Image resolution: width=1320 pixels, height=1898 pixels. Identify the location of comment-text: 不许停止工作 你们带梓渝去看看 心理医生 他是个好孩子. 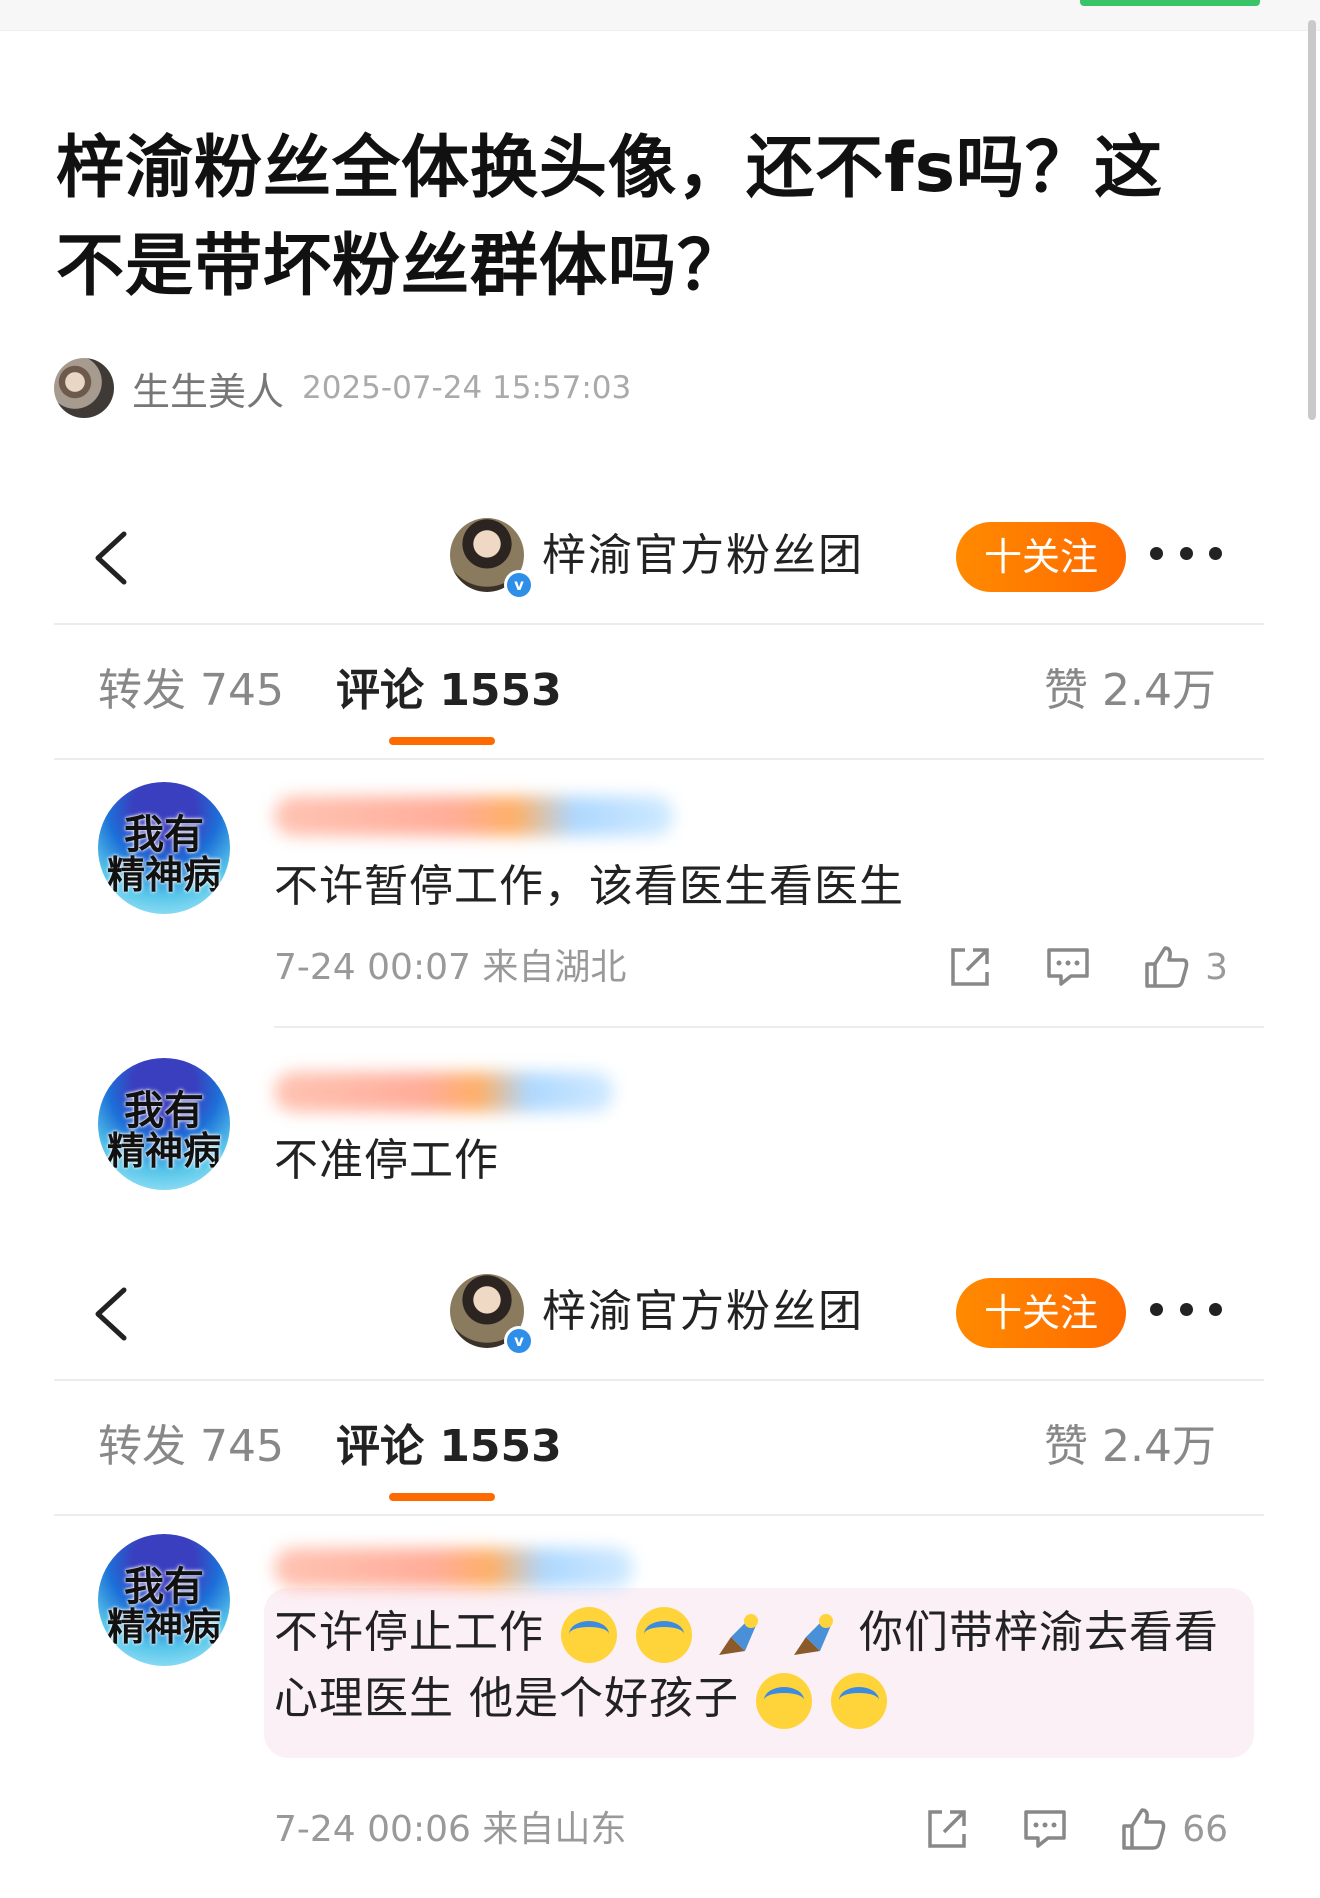
(769, 1666).